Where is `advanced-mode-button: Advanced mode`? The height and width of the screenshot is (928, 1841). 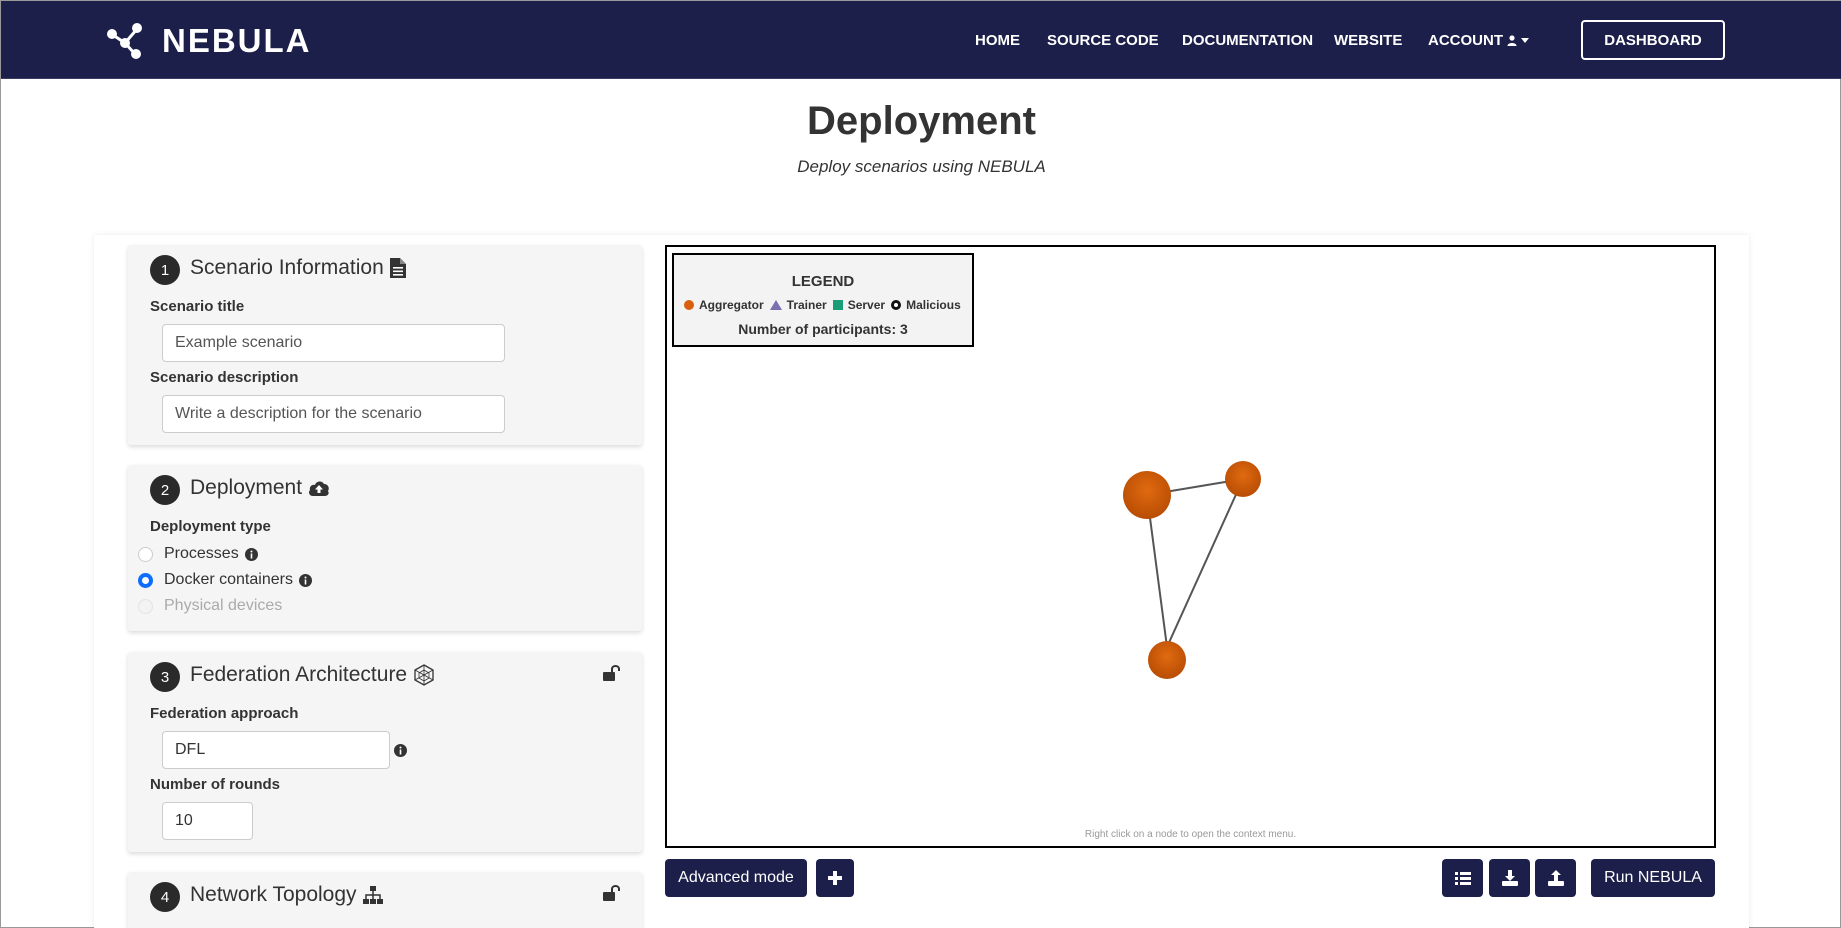 advanced-mode-button: Advanced mode is located at coordinates (736, 878).